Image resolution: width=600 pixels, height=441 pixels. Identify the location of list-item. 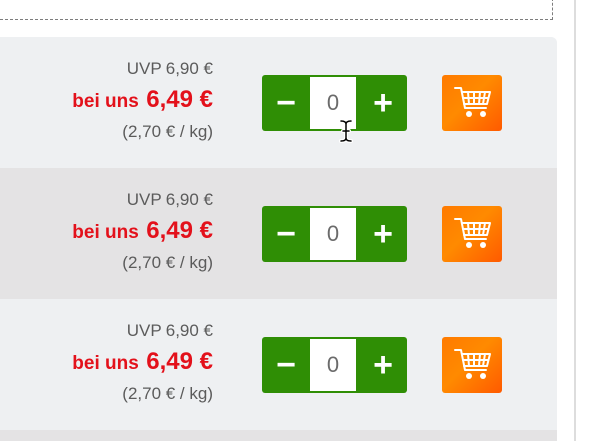
(278, 435).